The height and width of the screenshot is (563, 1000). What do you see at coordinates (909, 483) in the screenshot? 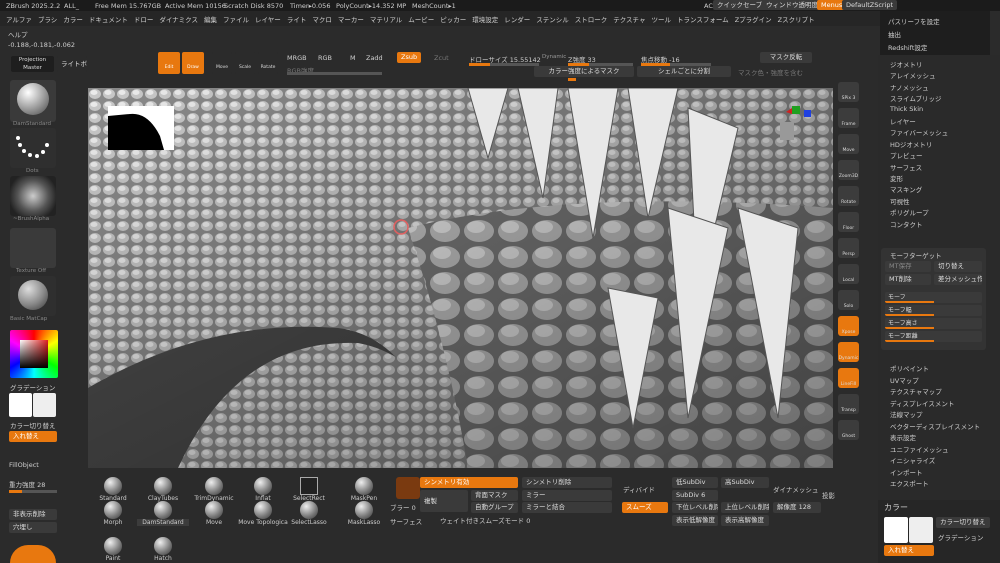
I see `tool-menu2-item-10: エクスポート` at bounding box center [909, 483].